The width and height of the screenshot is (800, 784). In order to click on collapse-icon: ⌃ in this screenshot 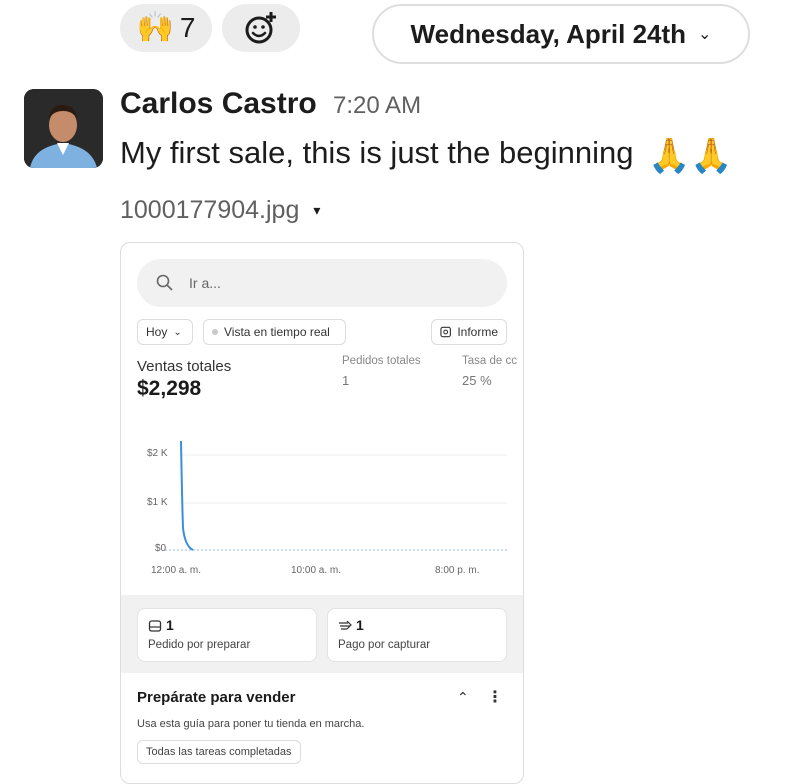, I will do `click(463, 697)`.